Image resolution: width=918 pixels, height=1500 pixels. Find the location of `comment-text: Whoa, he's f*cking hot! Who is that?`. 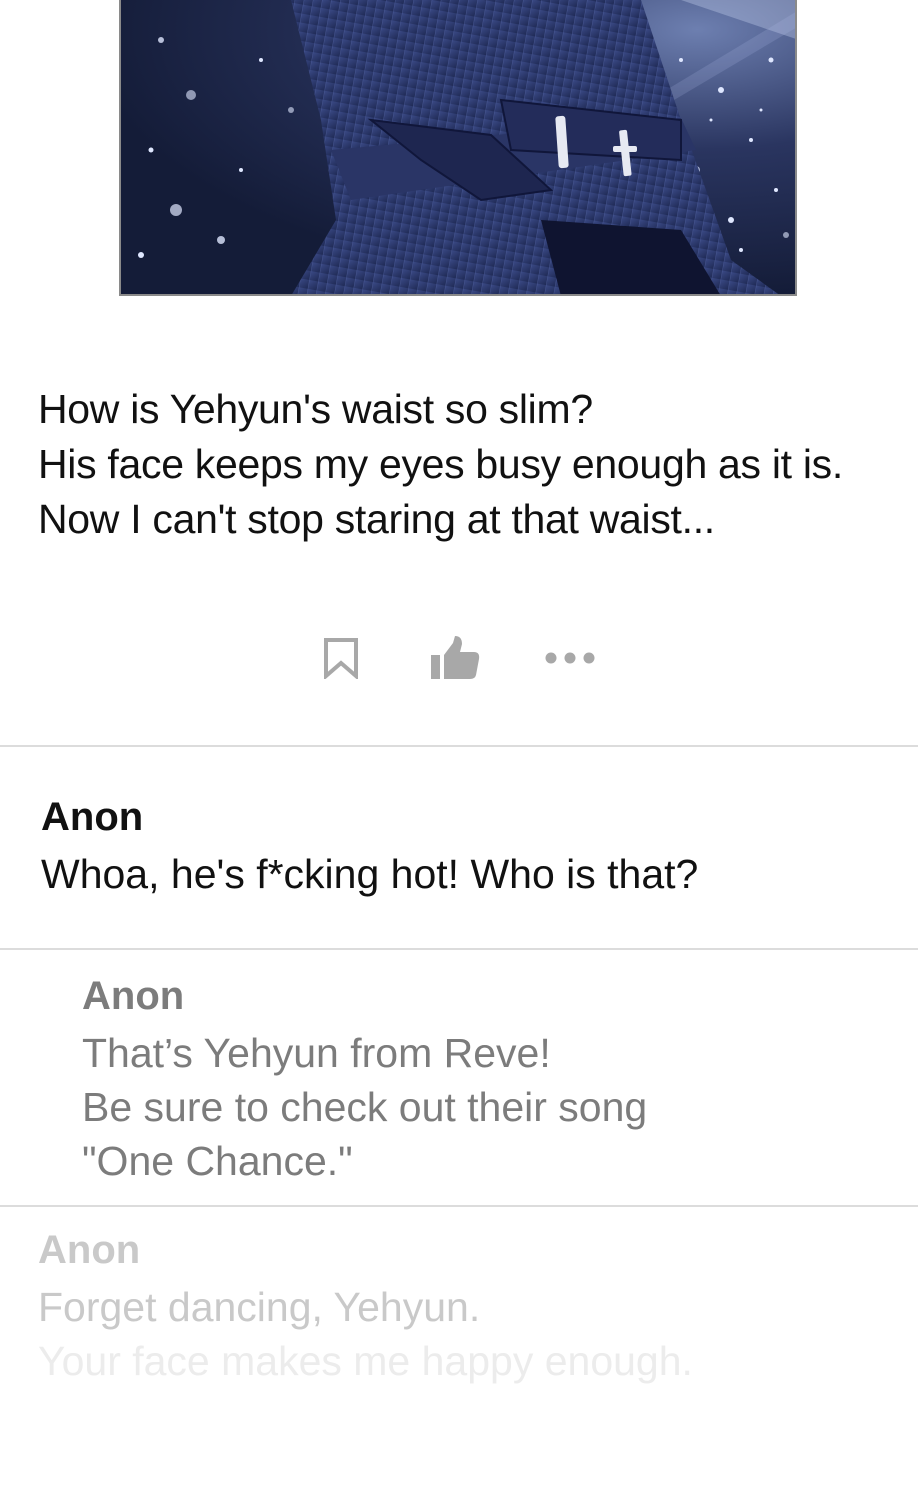

comment-text: Whoa, he's f*cking hot! Who is that? is located at coordinates (370, 874).